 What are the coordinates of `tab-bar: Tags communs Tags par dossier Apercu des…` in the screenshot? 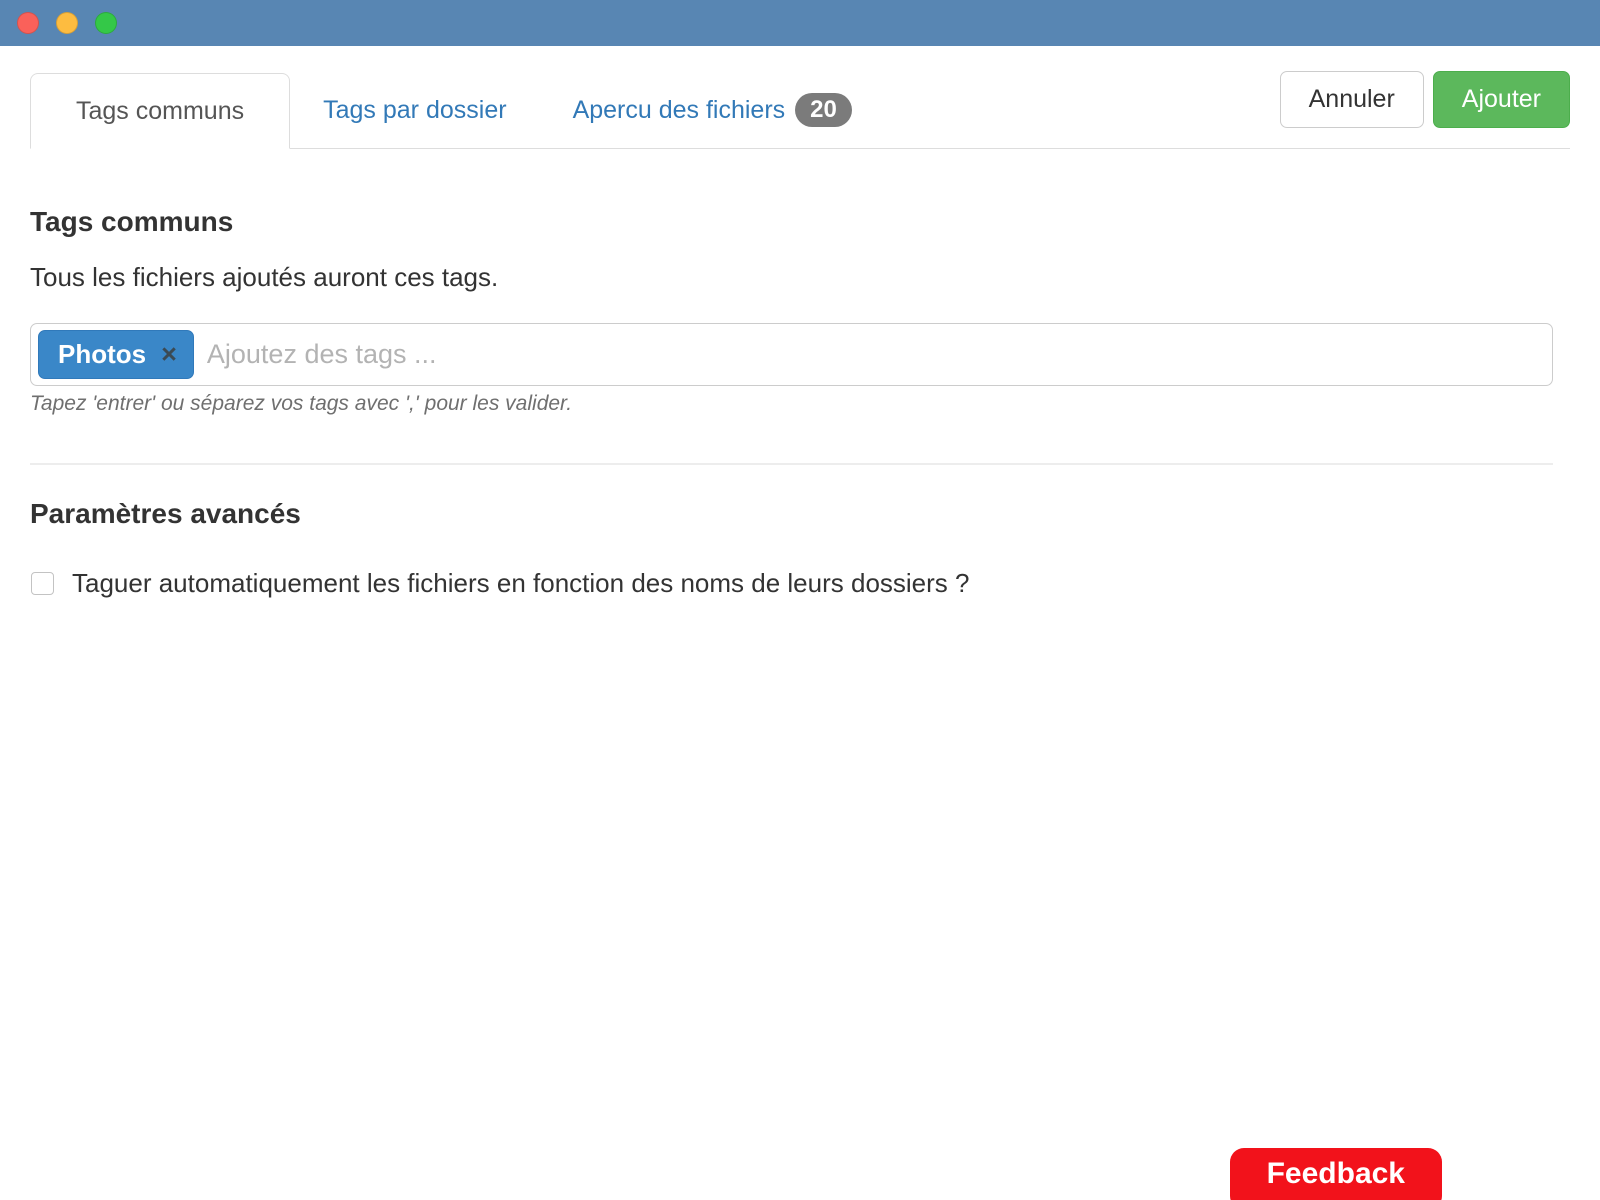 It's located at (800, 97).